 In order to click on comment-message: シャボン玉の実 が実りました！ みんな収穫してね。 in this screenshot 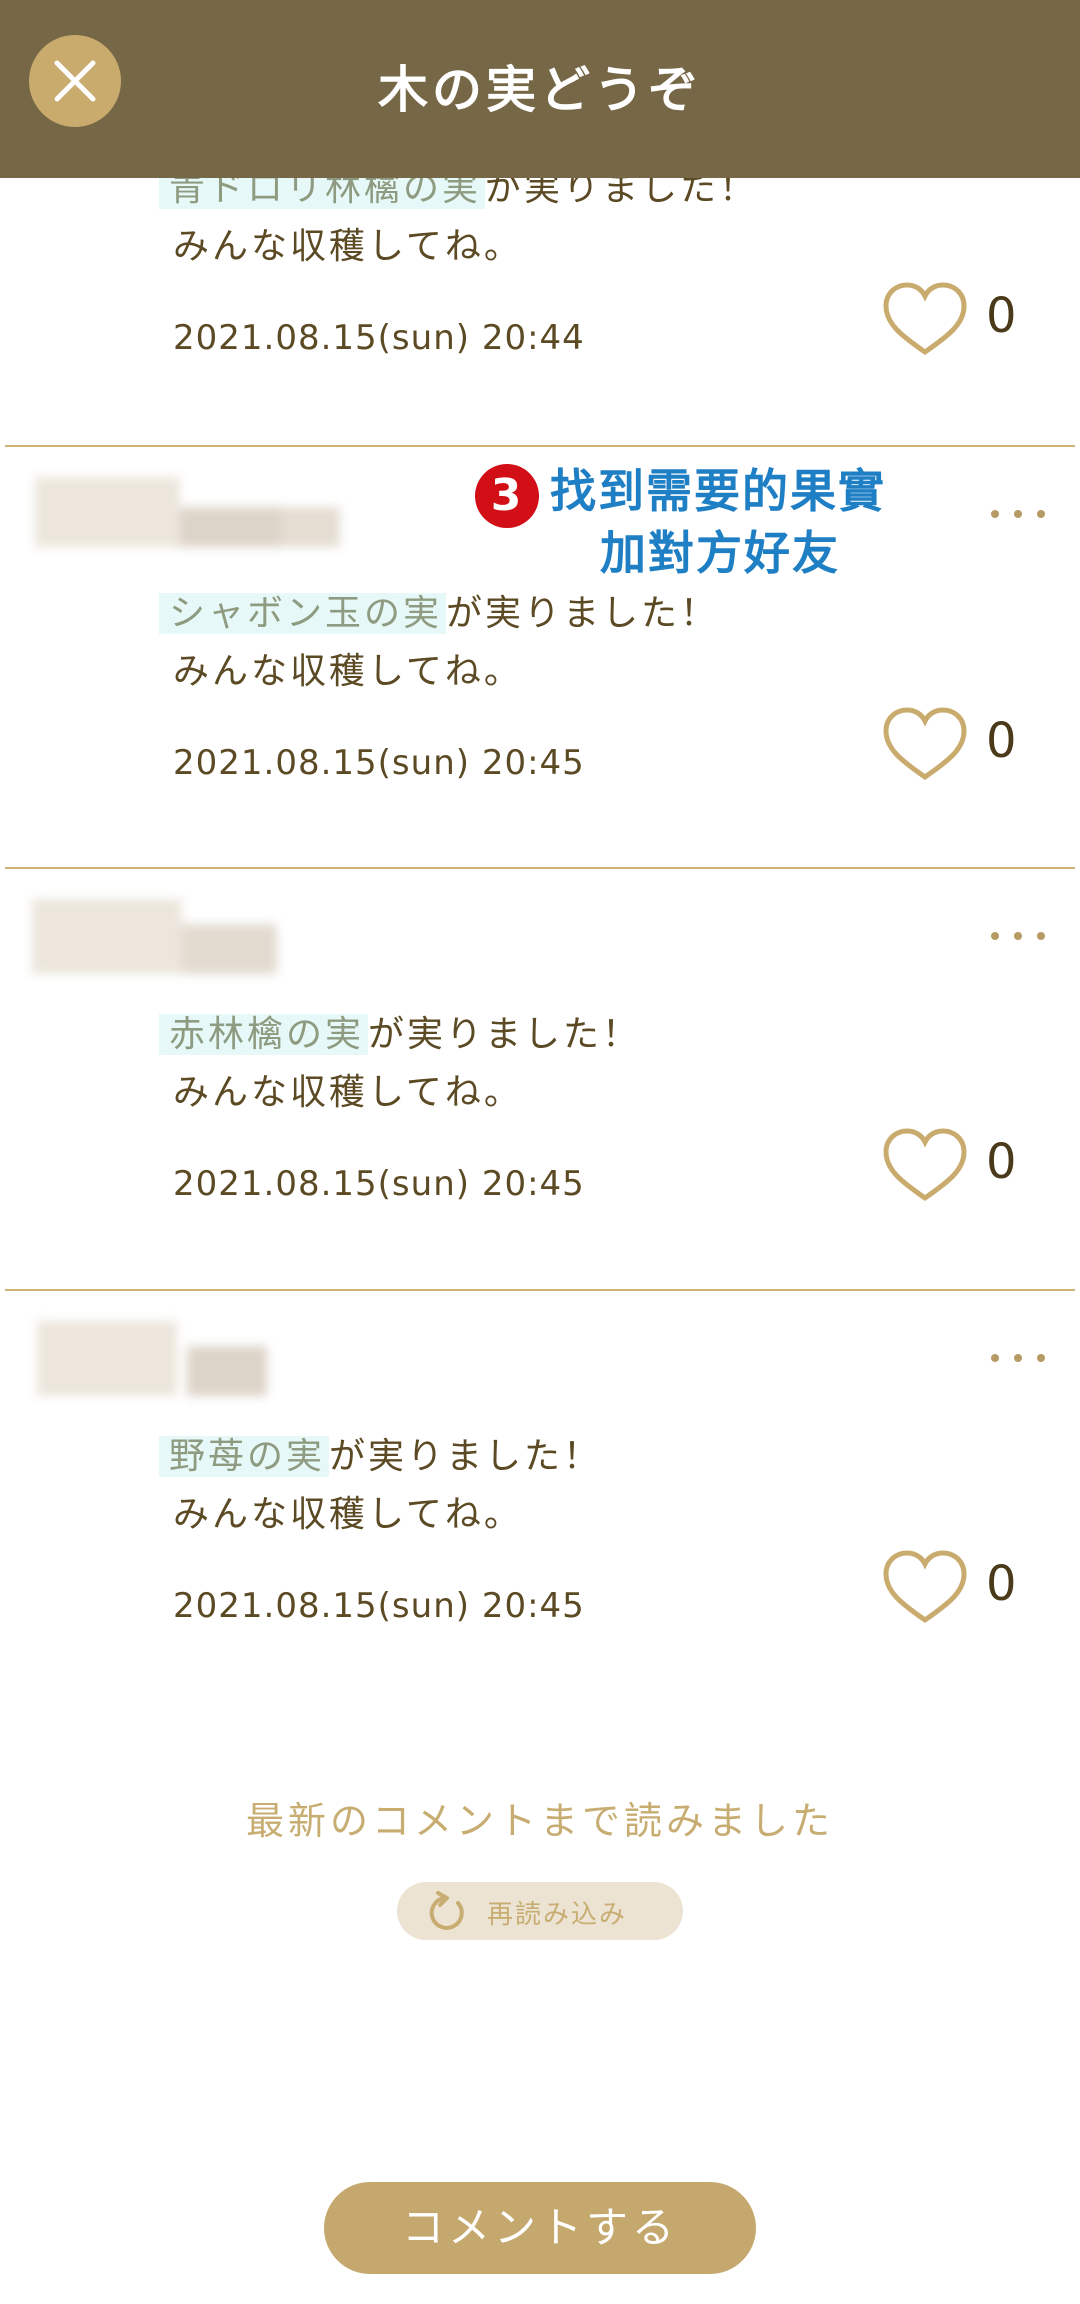, I will do `click(439, 643)`.